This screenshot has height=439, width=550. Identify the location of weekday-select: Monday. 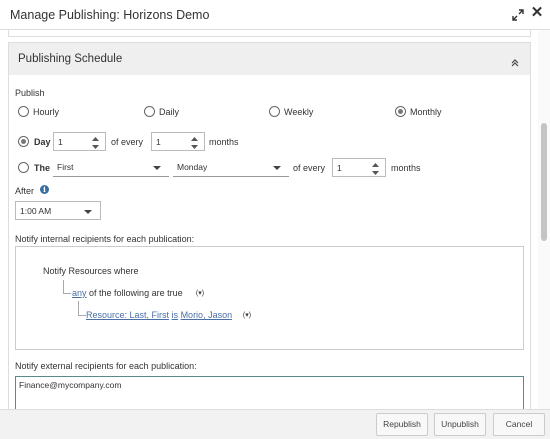
(231, 167).